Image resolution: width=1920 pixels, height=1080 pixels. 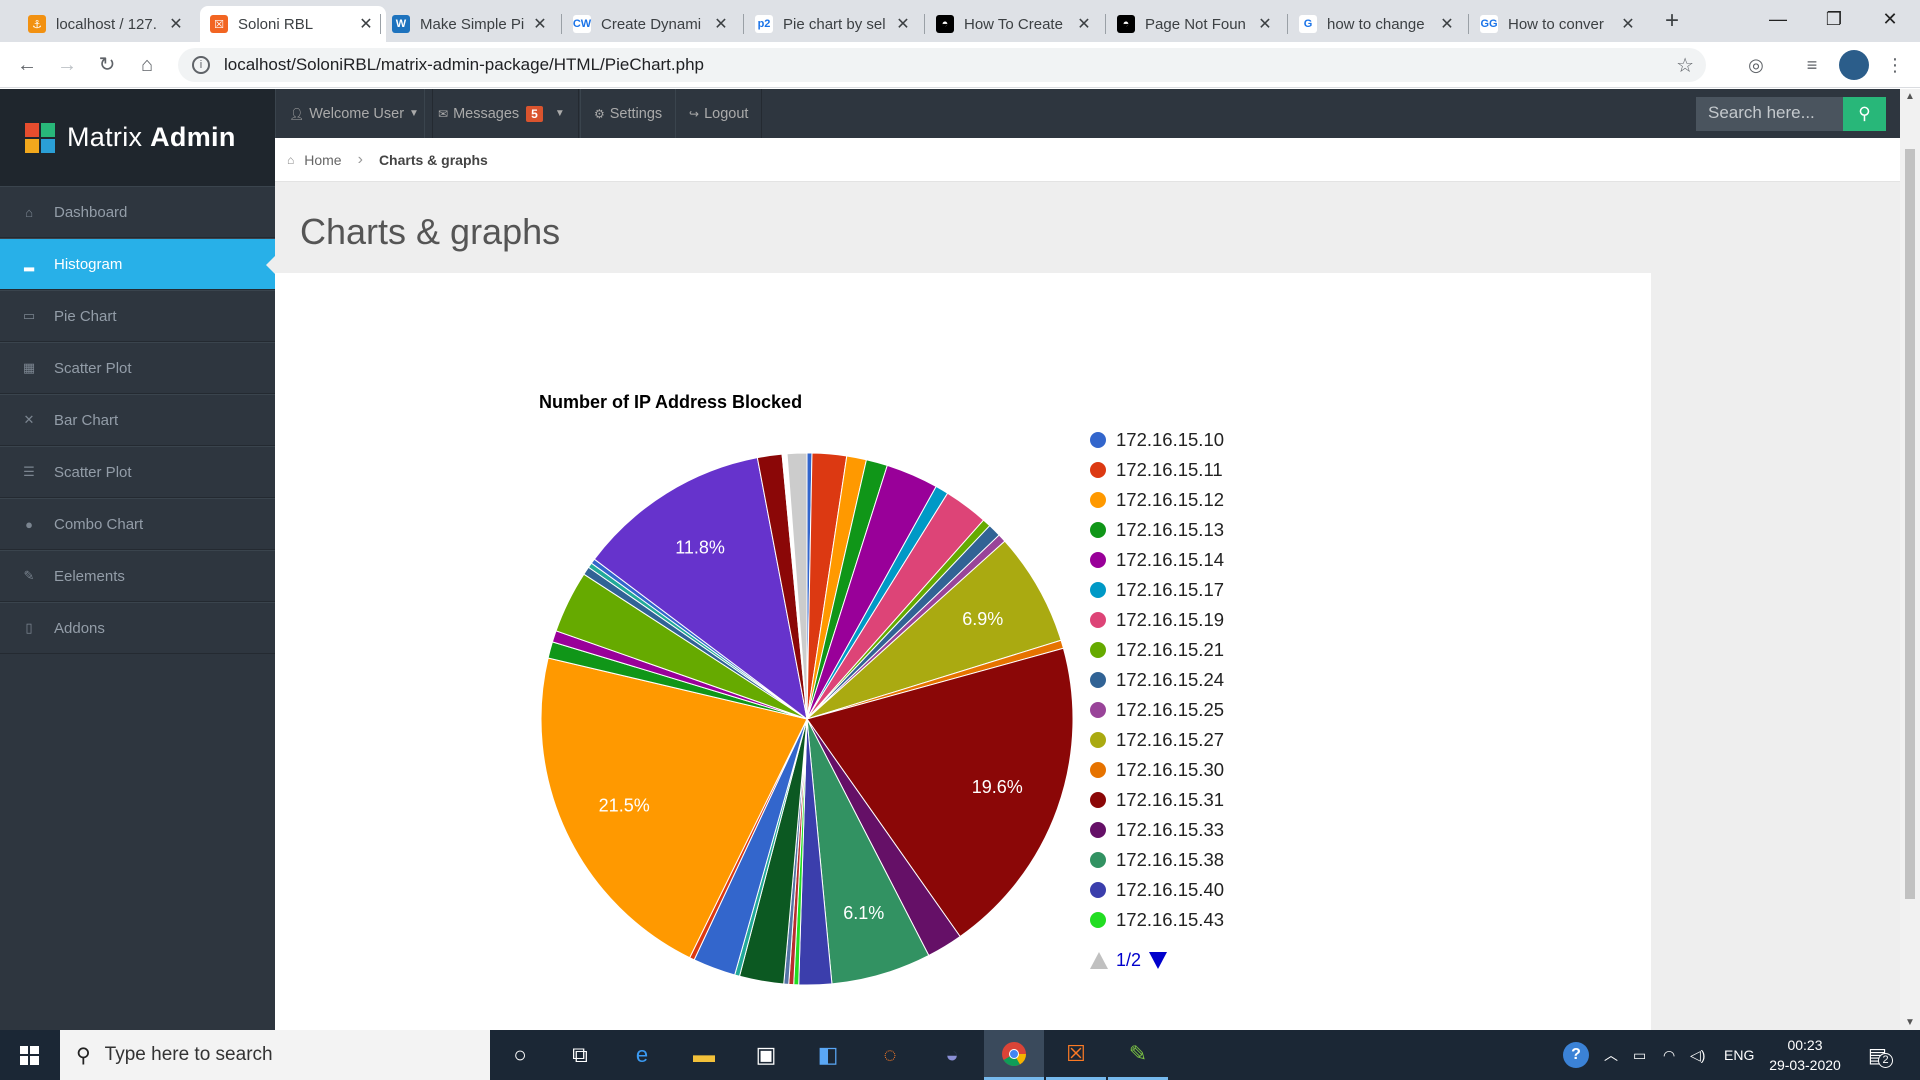 I want to click on cortana-icon: ○, so click(x=520, y=1055).